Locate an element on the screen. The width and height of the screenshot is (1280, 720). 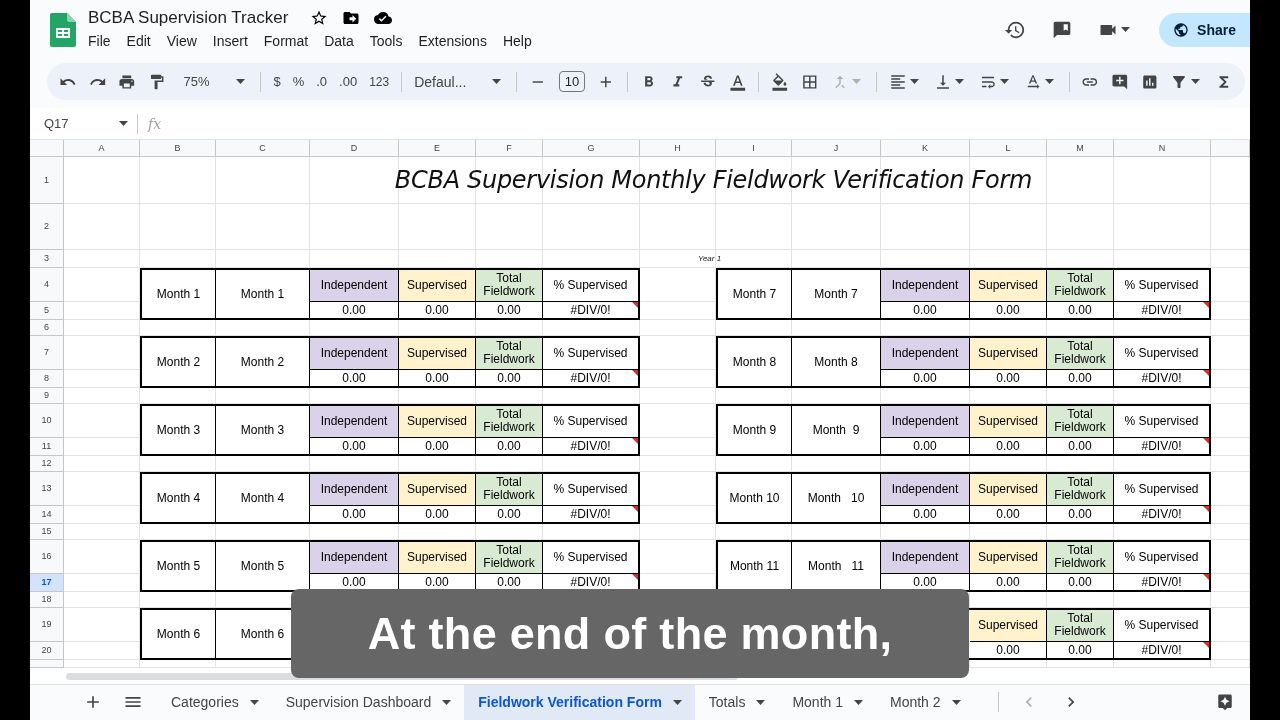
explore-icon is located at coordinates (1225, 702).